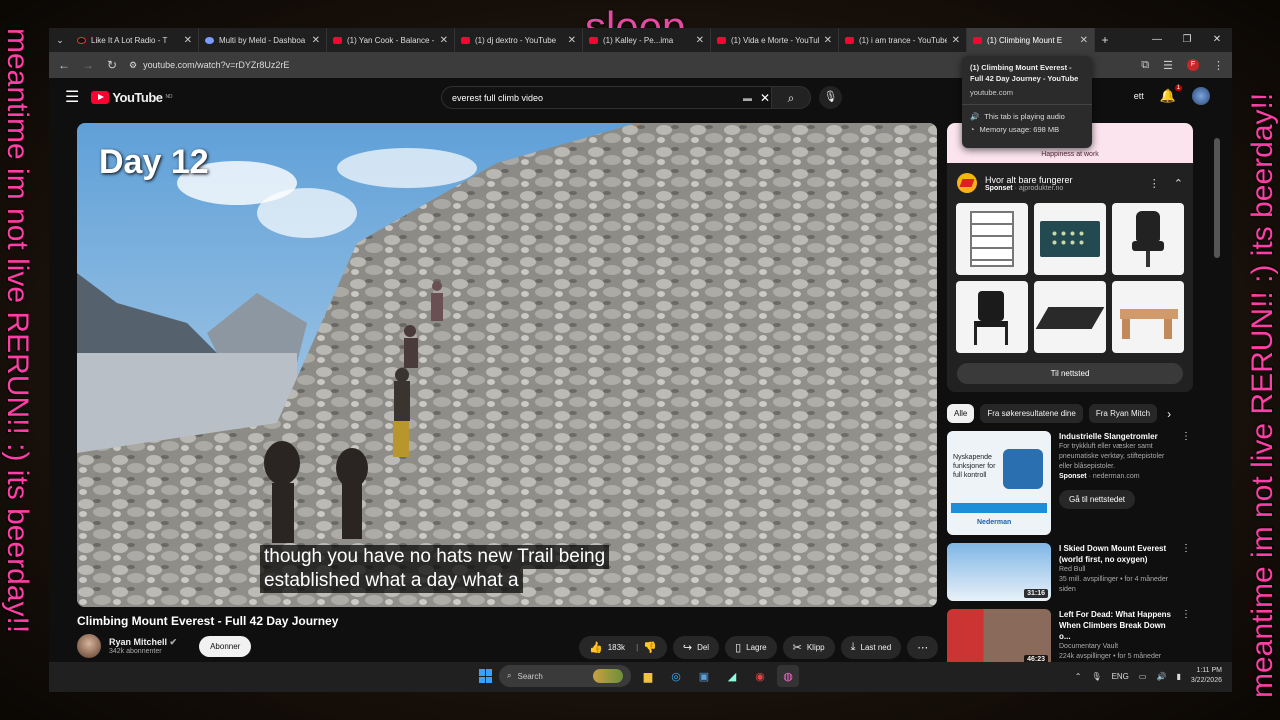 Image resolution: width=1280 pixels, height=720 pixels. I want to click on chip-all: Alle, so click(961, 413).